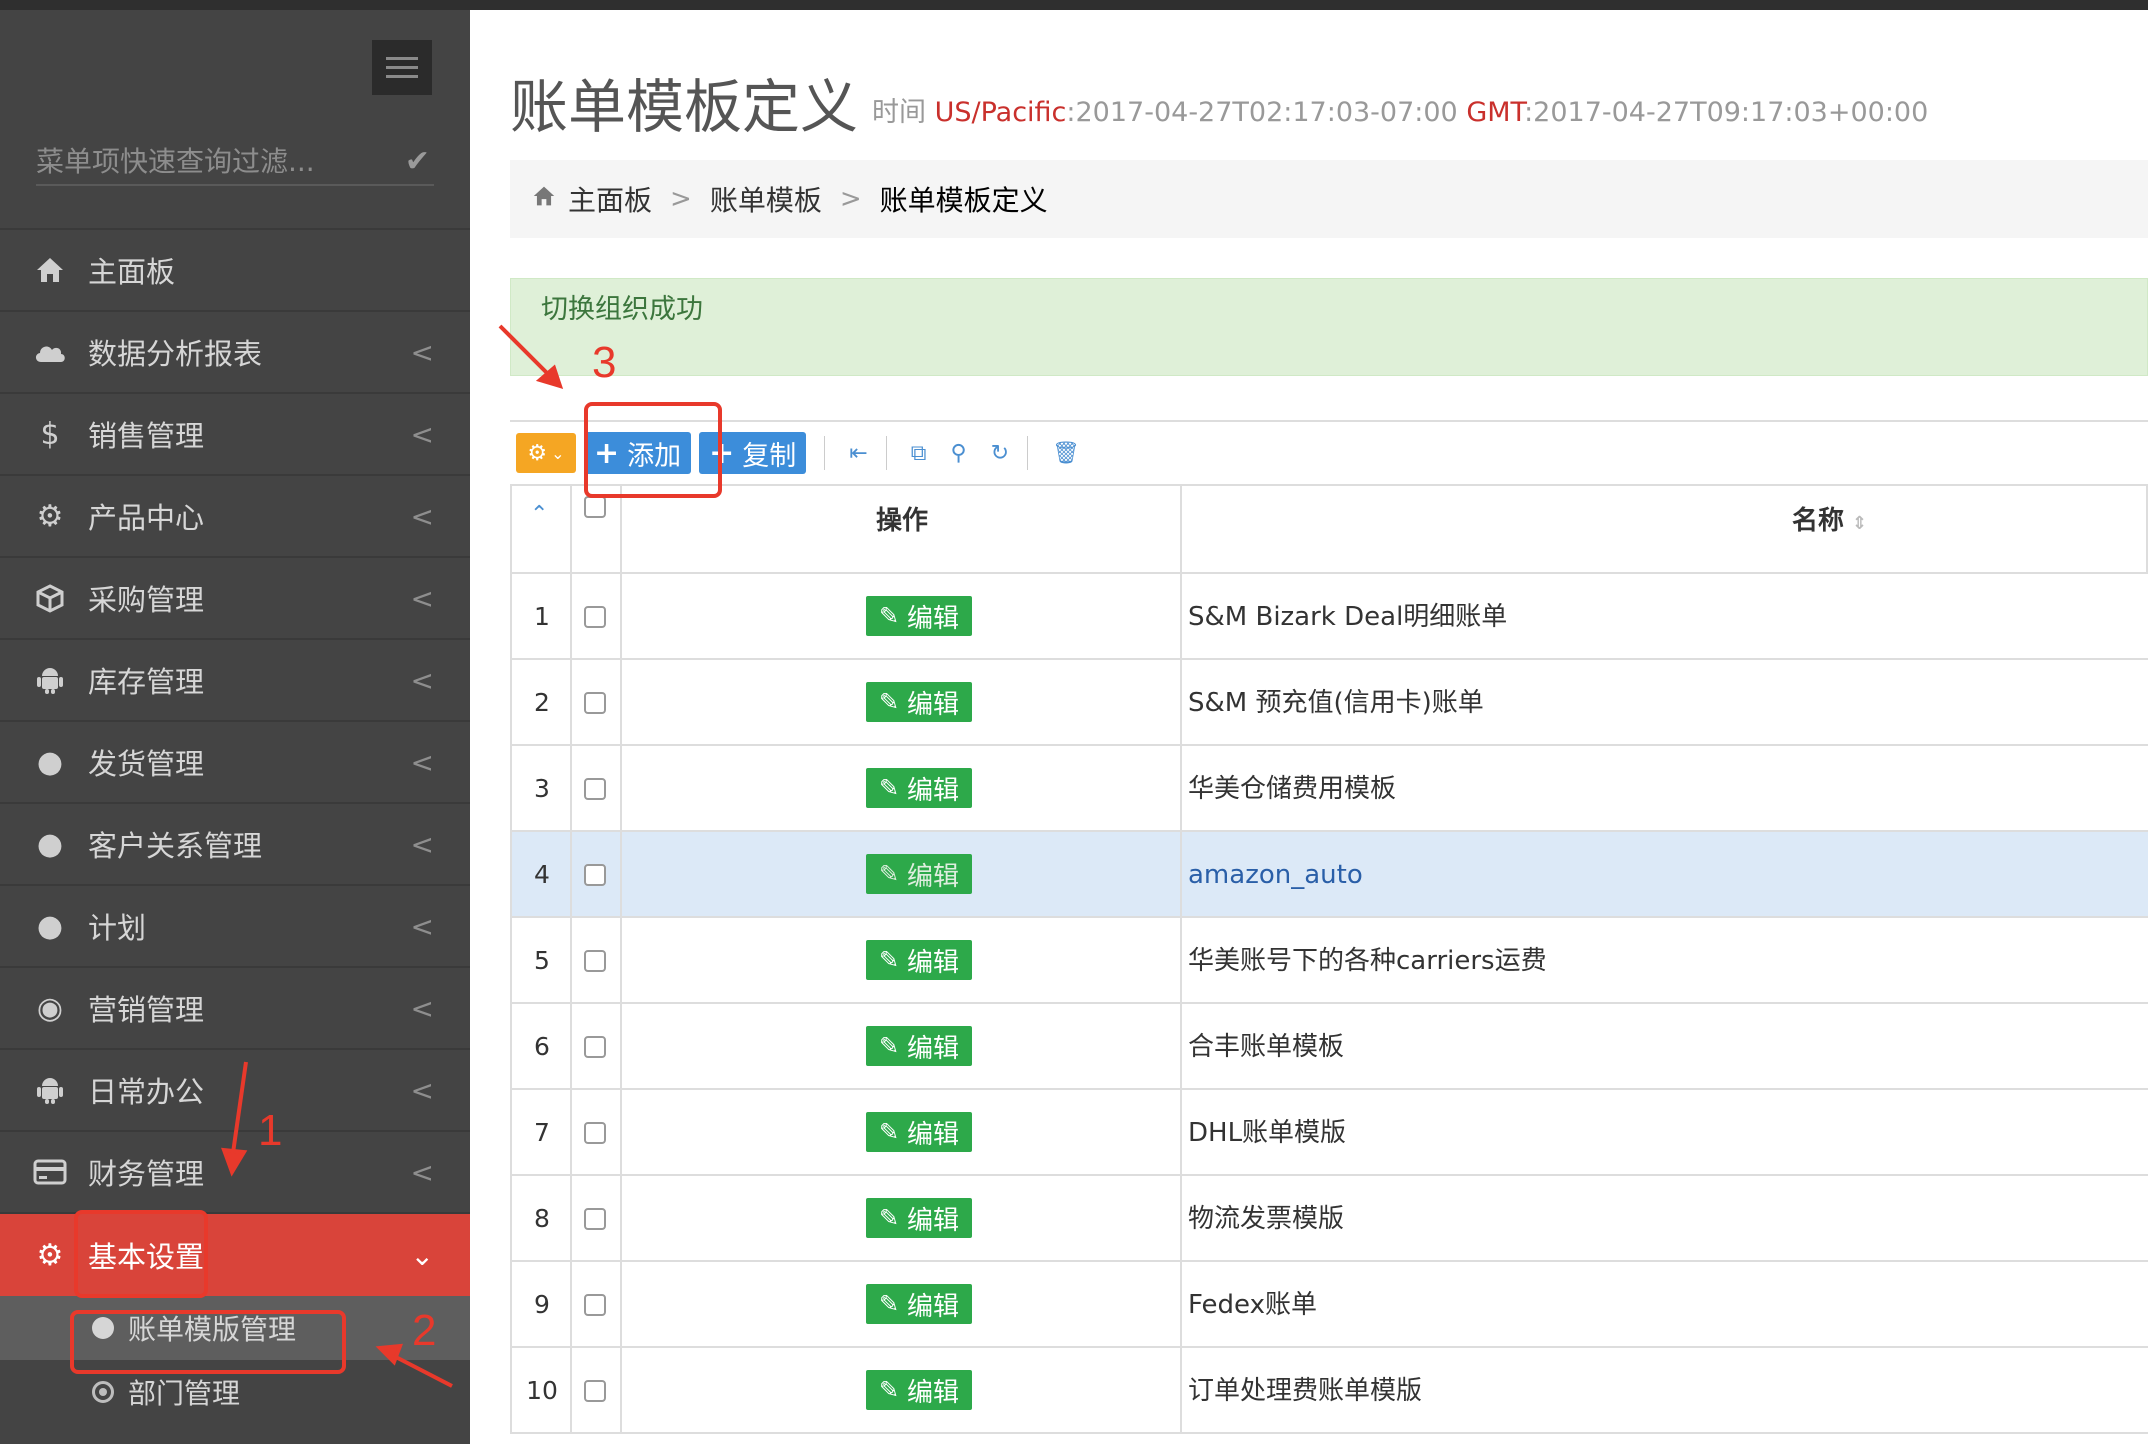  I want to click on annotation-overlay, so click(392, 856).